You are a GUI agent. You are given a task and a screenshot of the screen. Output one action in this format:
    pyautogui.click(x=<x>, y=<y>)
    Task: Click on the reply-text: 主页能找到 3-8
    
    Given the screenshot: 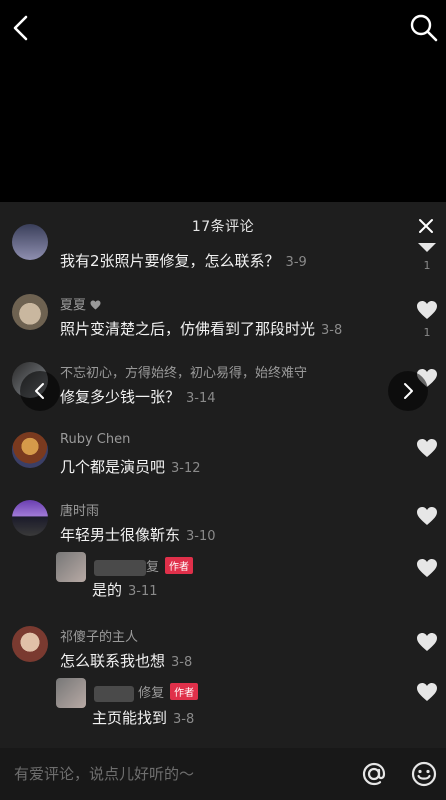 What is the action you would take?
    pyautogui.click(x=143, y=718)
    